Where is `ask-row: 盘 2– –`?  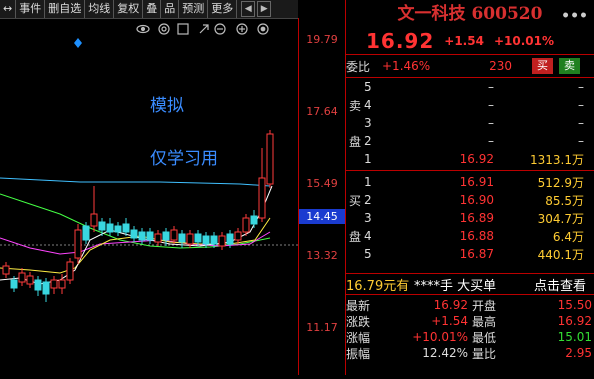 ask-row: 盘 2– – is located at coordinates (470, 141).